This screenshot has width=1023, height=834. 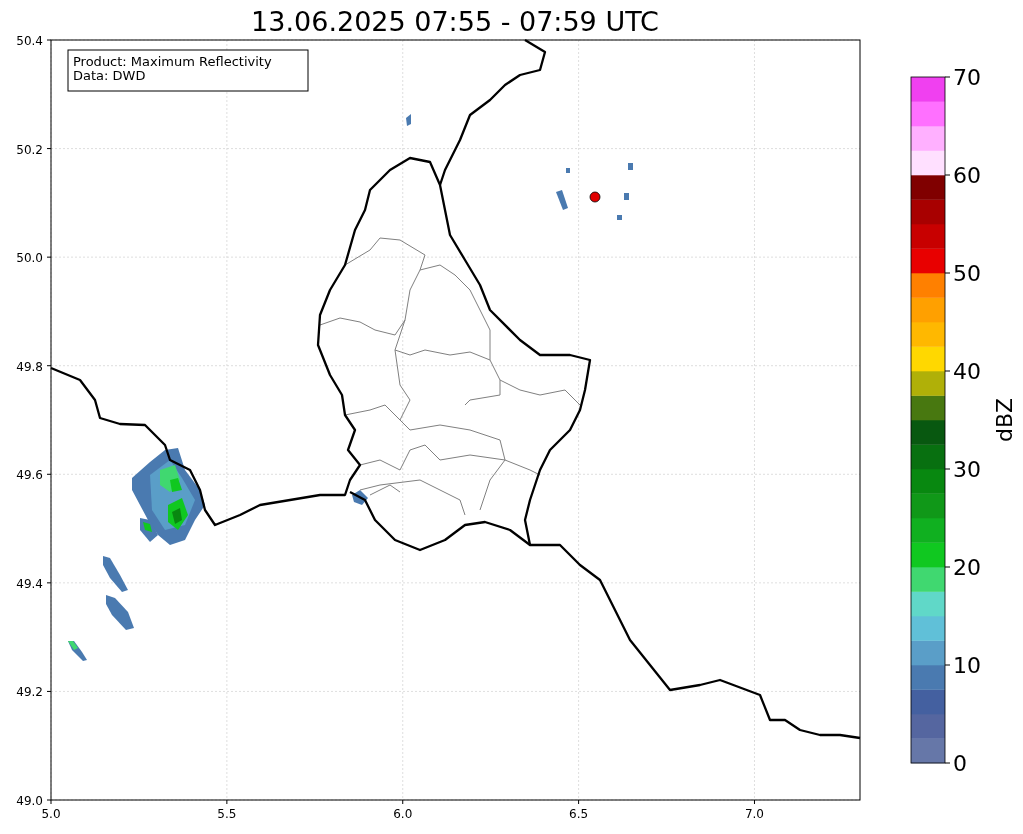 I want to click on colorbar-tick-label: 50, so click(x=967, y=273).